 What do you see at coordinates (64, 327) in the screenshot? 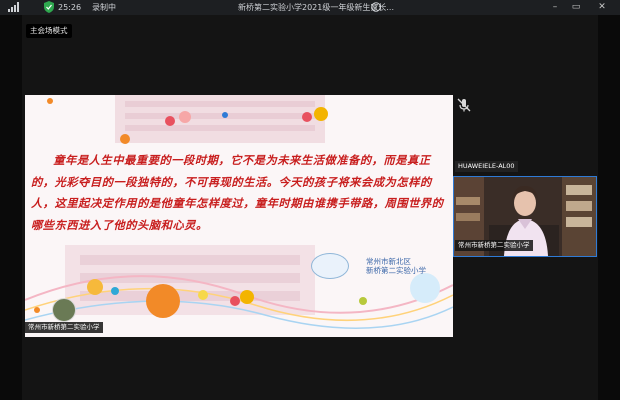
I see `main-speaker-name: 常州市新桥第二实验小学` at bounding box center [64, 327].